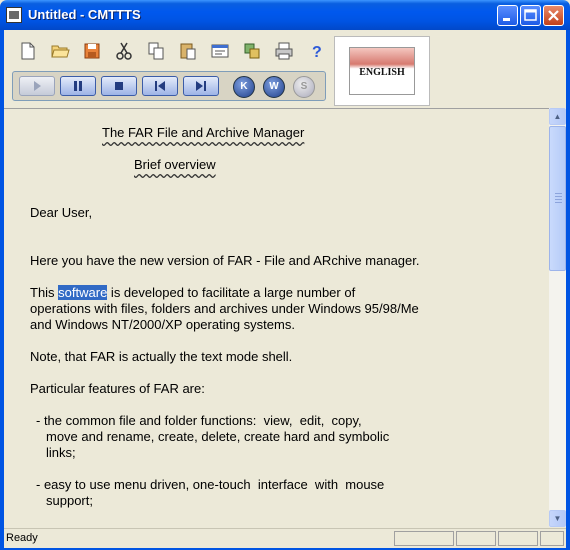  Describe the element at coordinates (557, 317) in the screenshot. I see `vertical-scrollbar: ▲ ▼` at that location.